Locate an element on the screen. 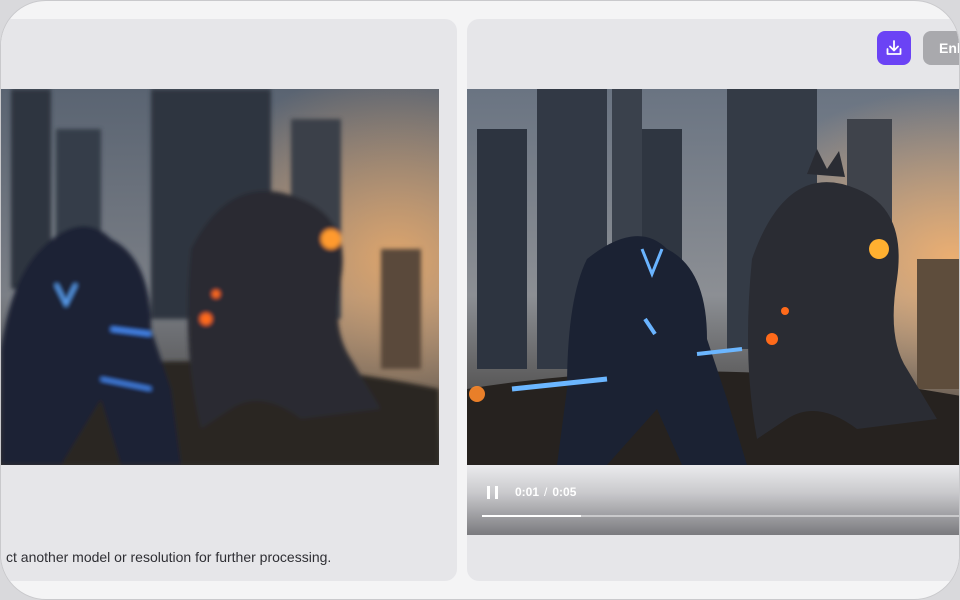 This screenshot has width=960, height=600. download-icon is located at coordinates (894, 47).